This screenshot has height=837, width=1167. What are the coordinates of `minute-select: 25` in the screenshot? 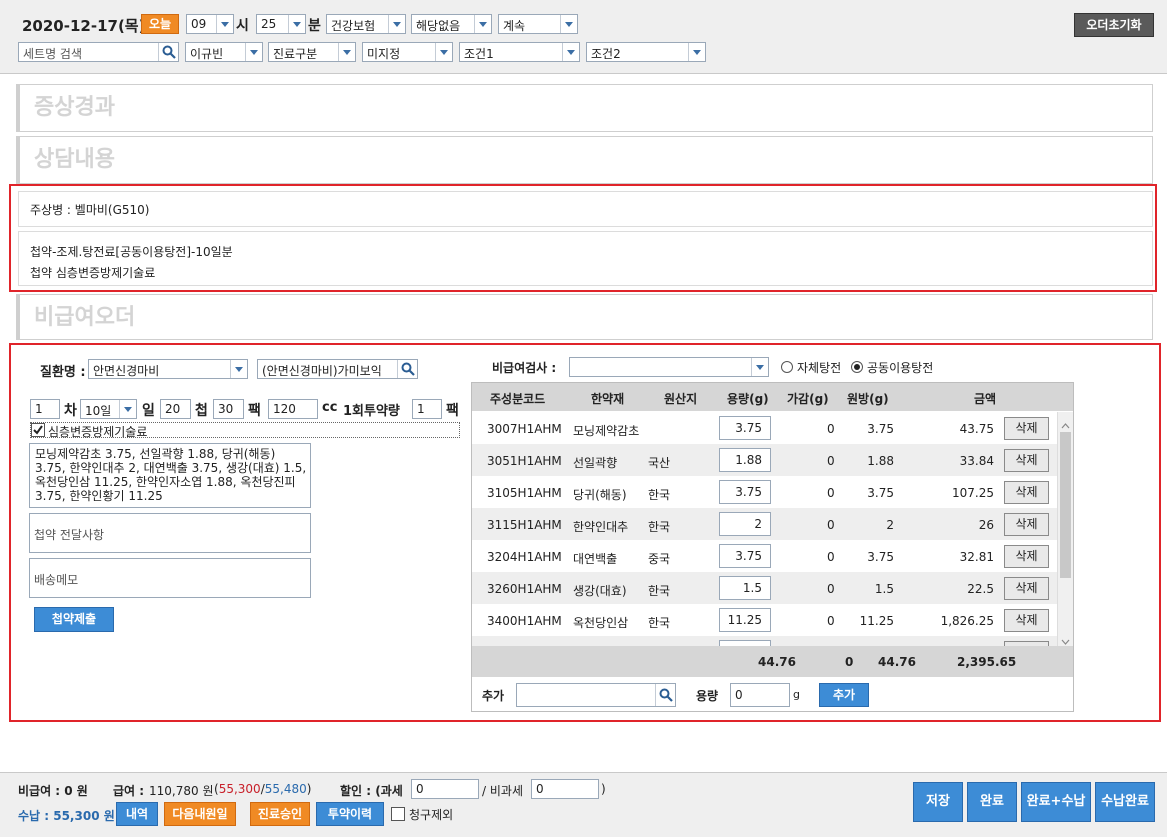 It's located at (281, 24).